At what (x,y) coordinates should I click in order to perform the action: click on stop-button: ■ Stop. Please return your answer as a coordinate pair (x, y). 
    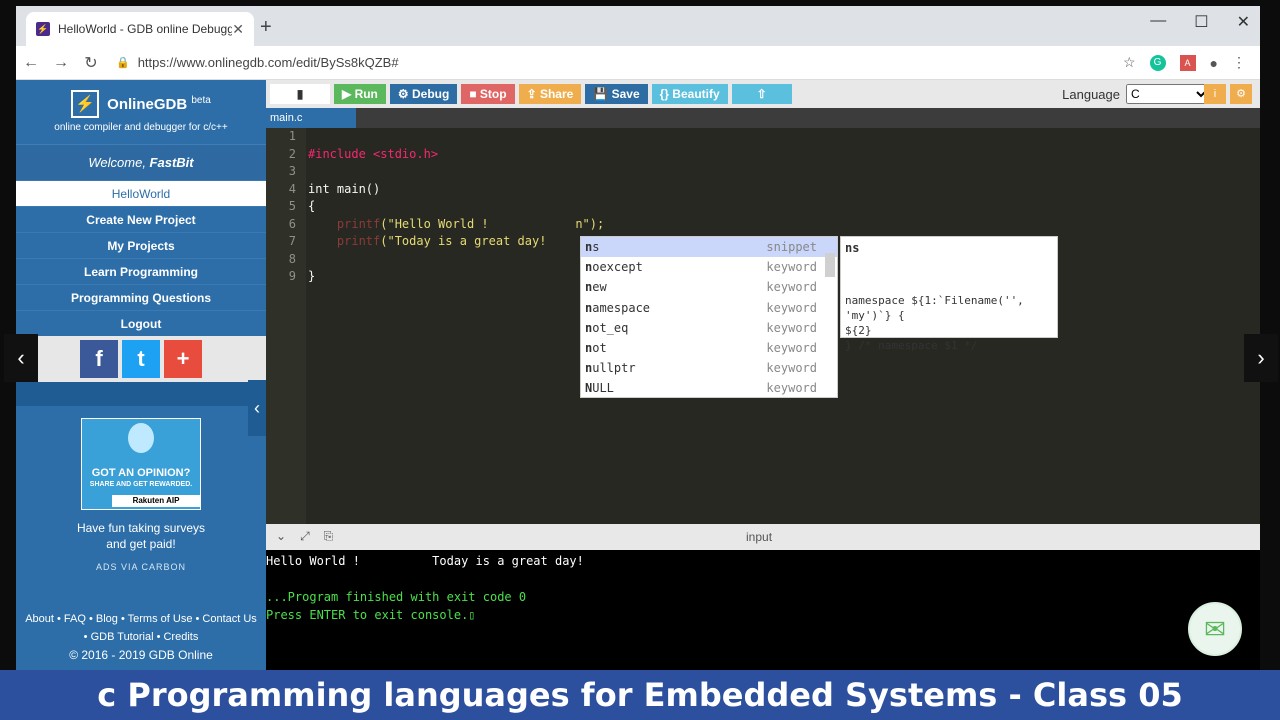
    Looking at the image, I should click on (488, 94).